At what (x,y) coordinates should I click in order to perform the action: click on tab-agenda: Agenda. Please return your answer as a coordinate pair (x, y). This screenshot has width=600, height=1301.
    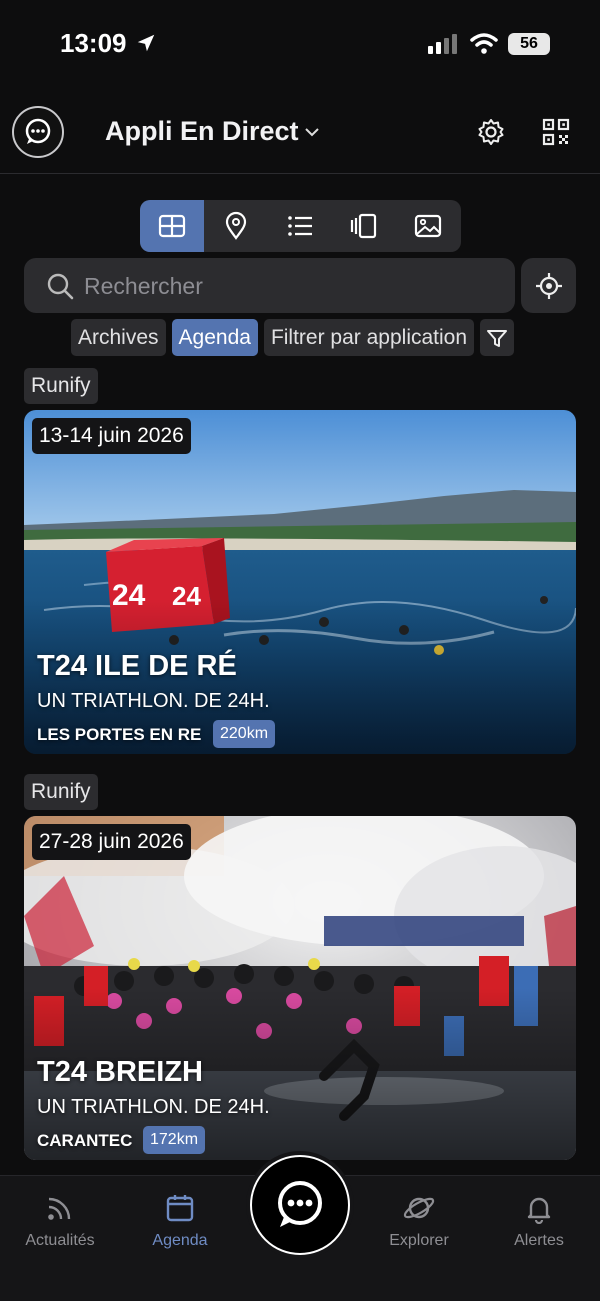
    Looking at the image, I should click on (180, 1220).